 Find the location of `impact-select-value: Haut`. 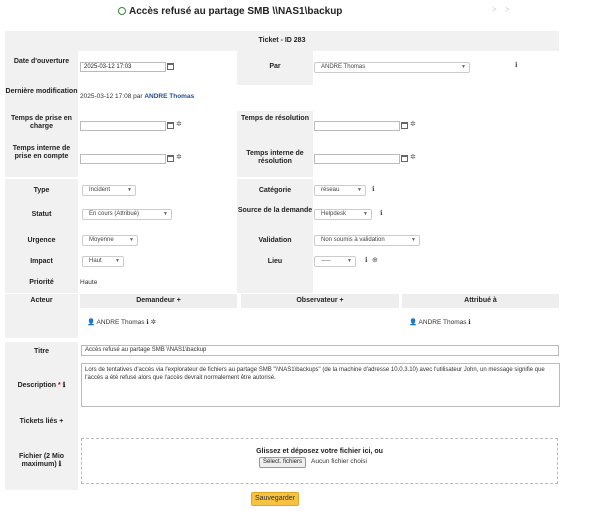

impact-select-value: Haut is located at coordinates (95, 261).